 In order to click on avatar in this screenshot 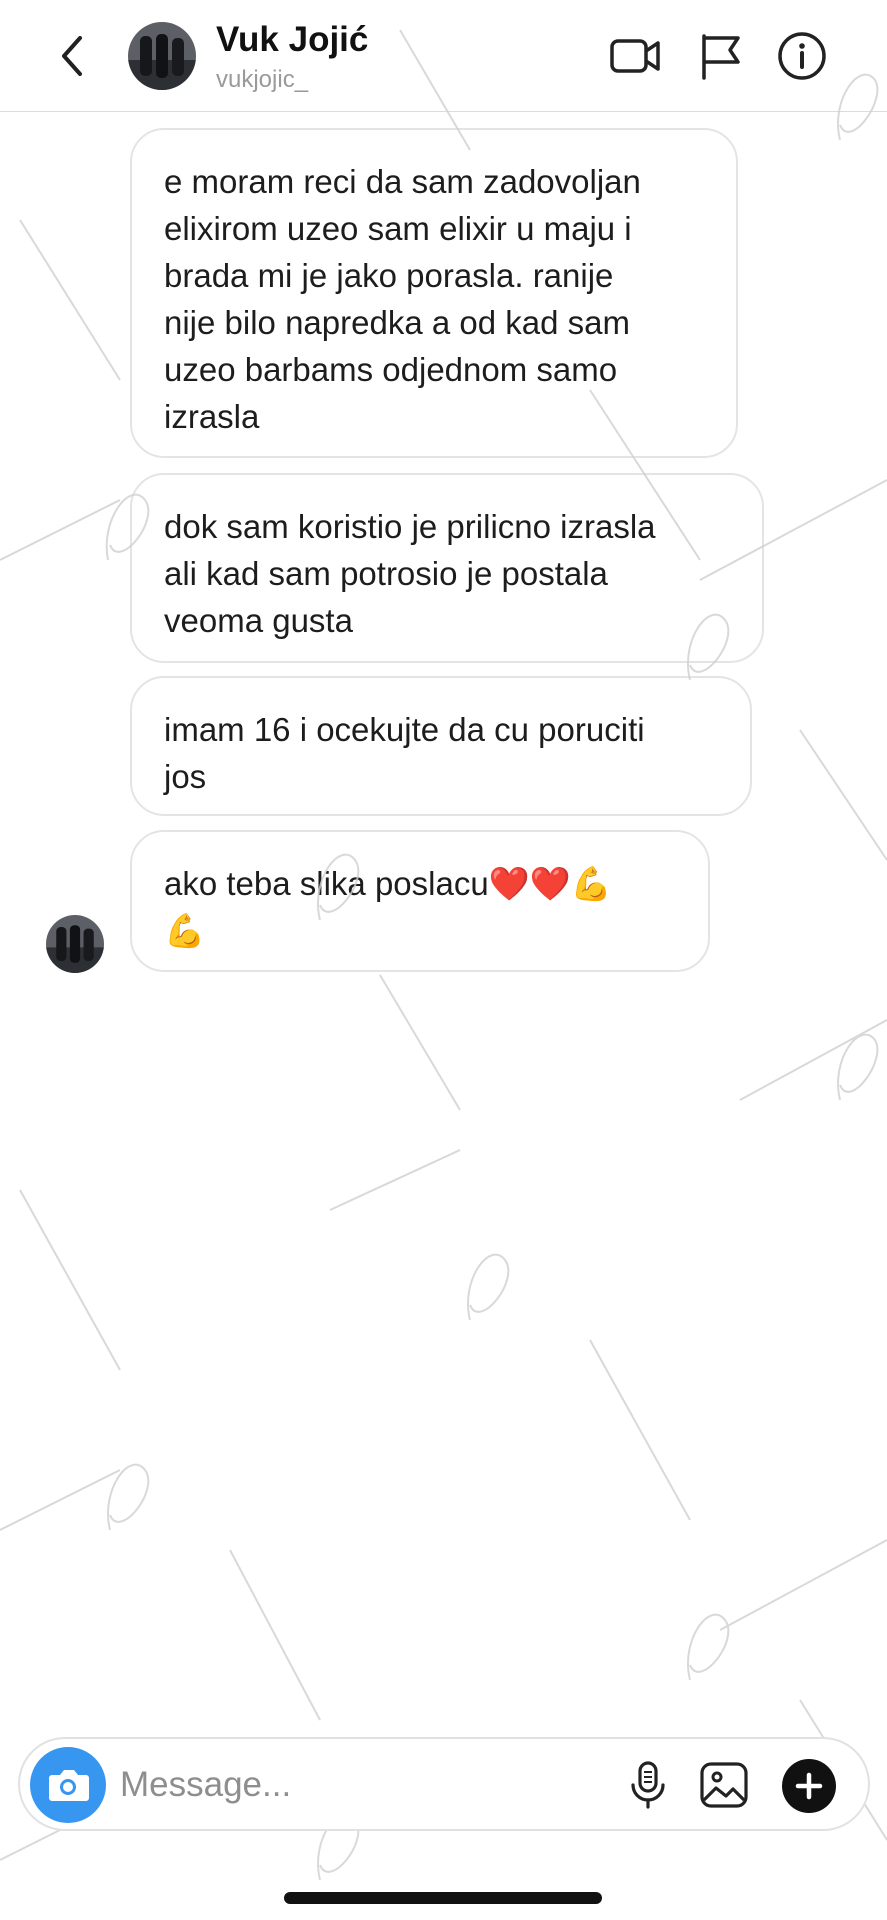, I will do `click(162, 56)`.